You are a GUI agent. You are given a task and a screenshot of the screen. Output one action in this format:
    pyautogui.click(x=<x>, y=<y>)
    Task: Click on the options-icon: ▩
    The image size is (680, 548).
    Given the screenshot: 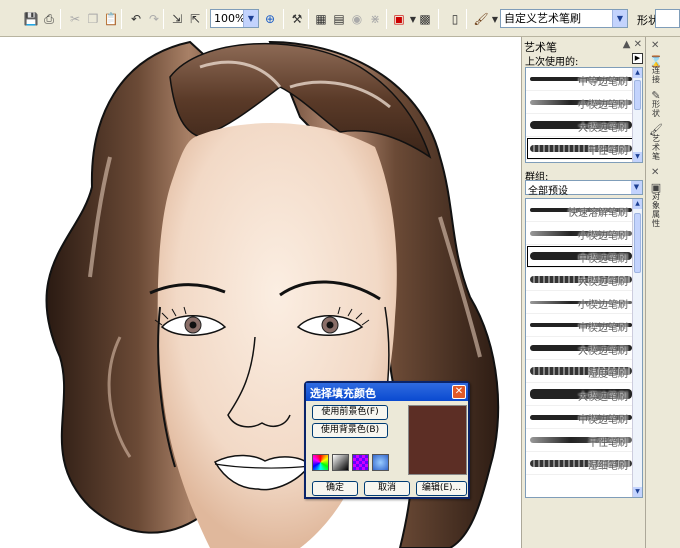 What is the action you would take?
    pyautogui.click(x=425, y=19)
    